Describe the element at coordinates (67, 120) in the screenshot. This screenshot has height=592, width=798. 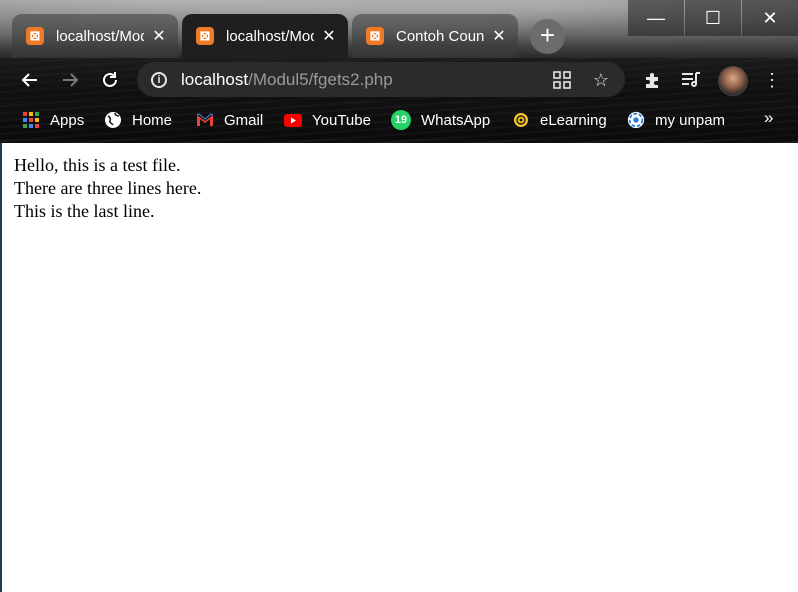
I see `bookmark-label: Apps` at that location.